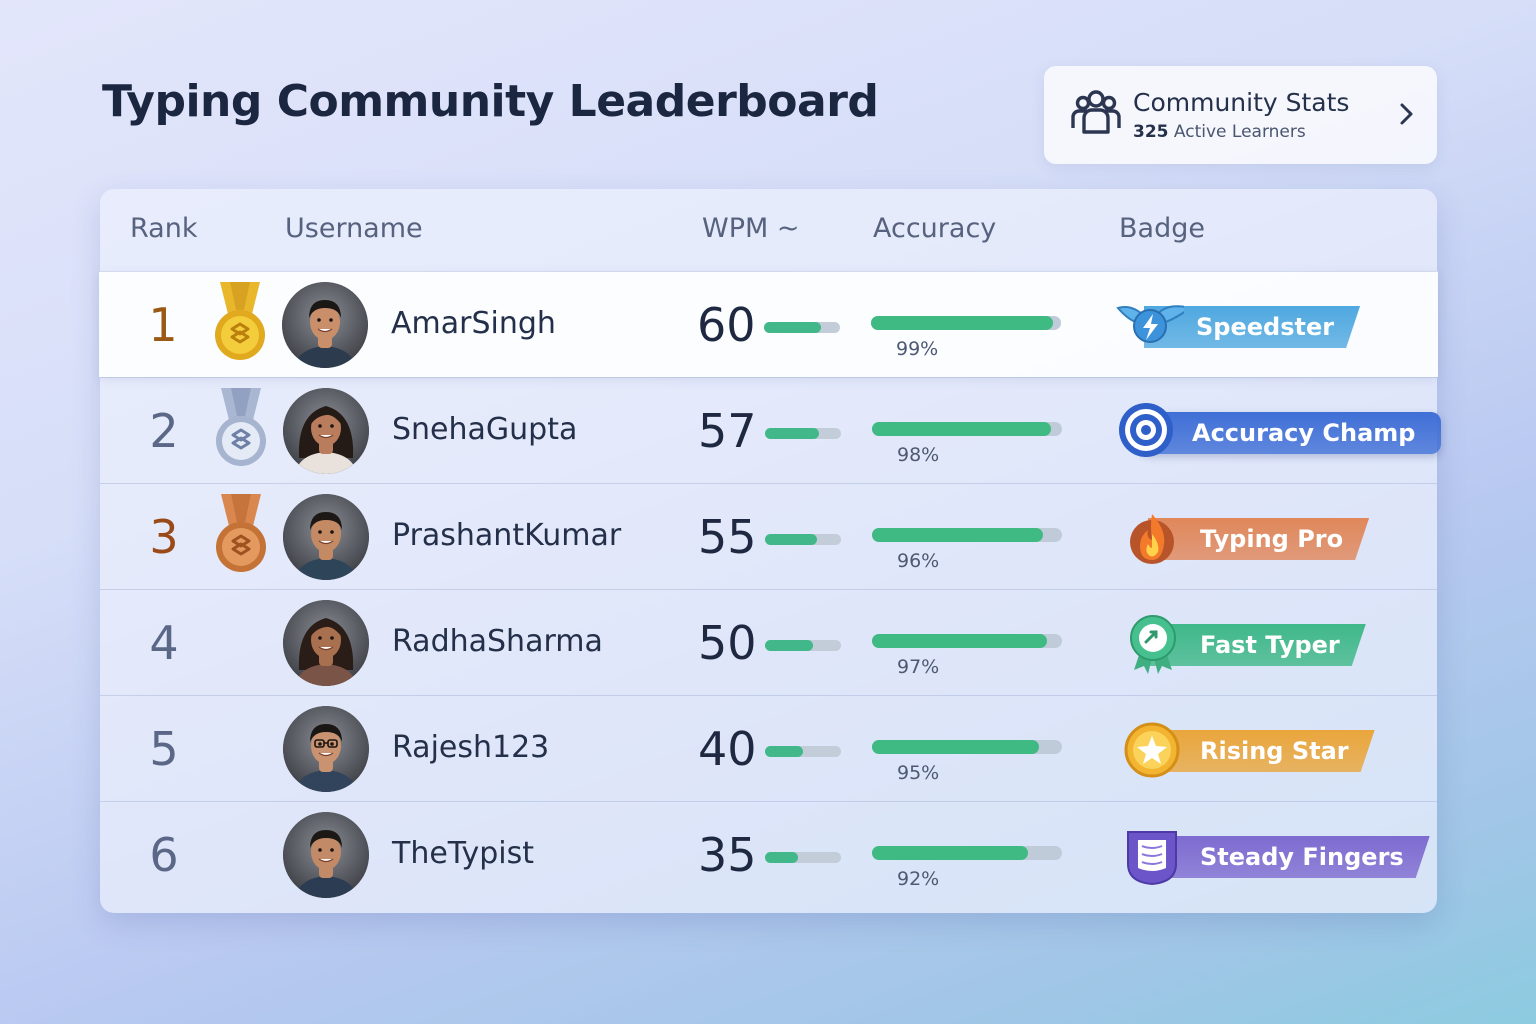 The height and width of the screenshot is (1024, 1536). I want to click on wpm-value: 40, so click(727, 749).